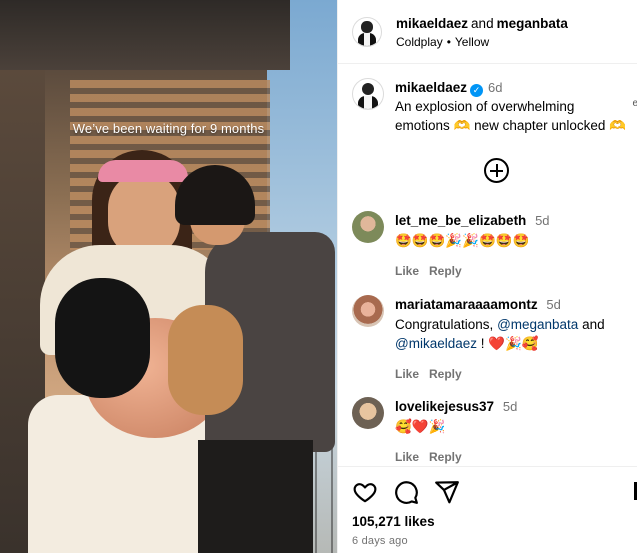 The width and height of the screenshot is (637, 553). Describe the element at coordinates (496, 170) in the screenshot. I see `plus-circle-icon` at that location.